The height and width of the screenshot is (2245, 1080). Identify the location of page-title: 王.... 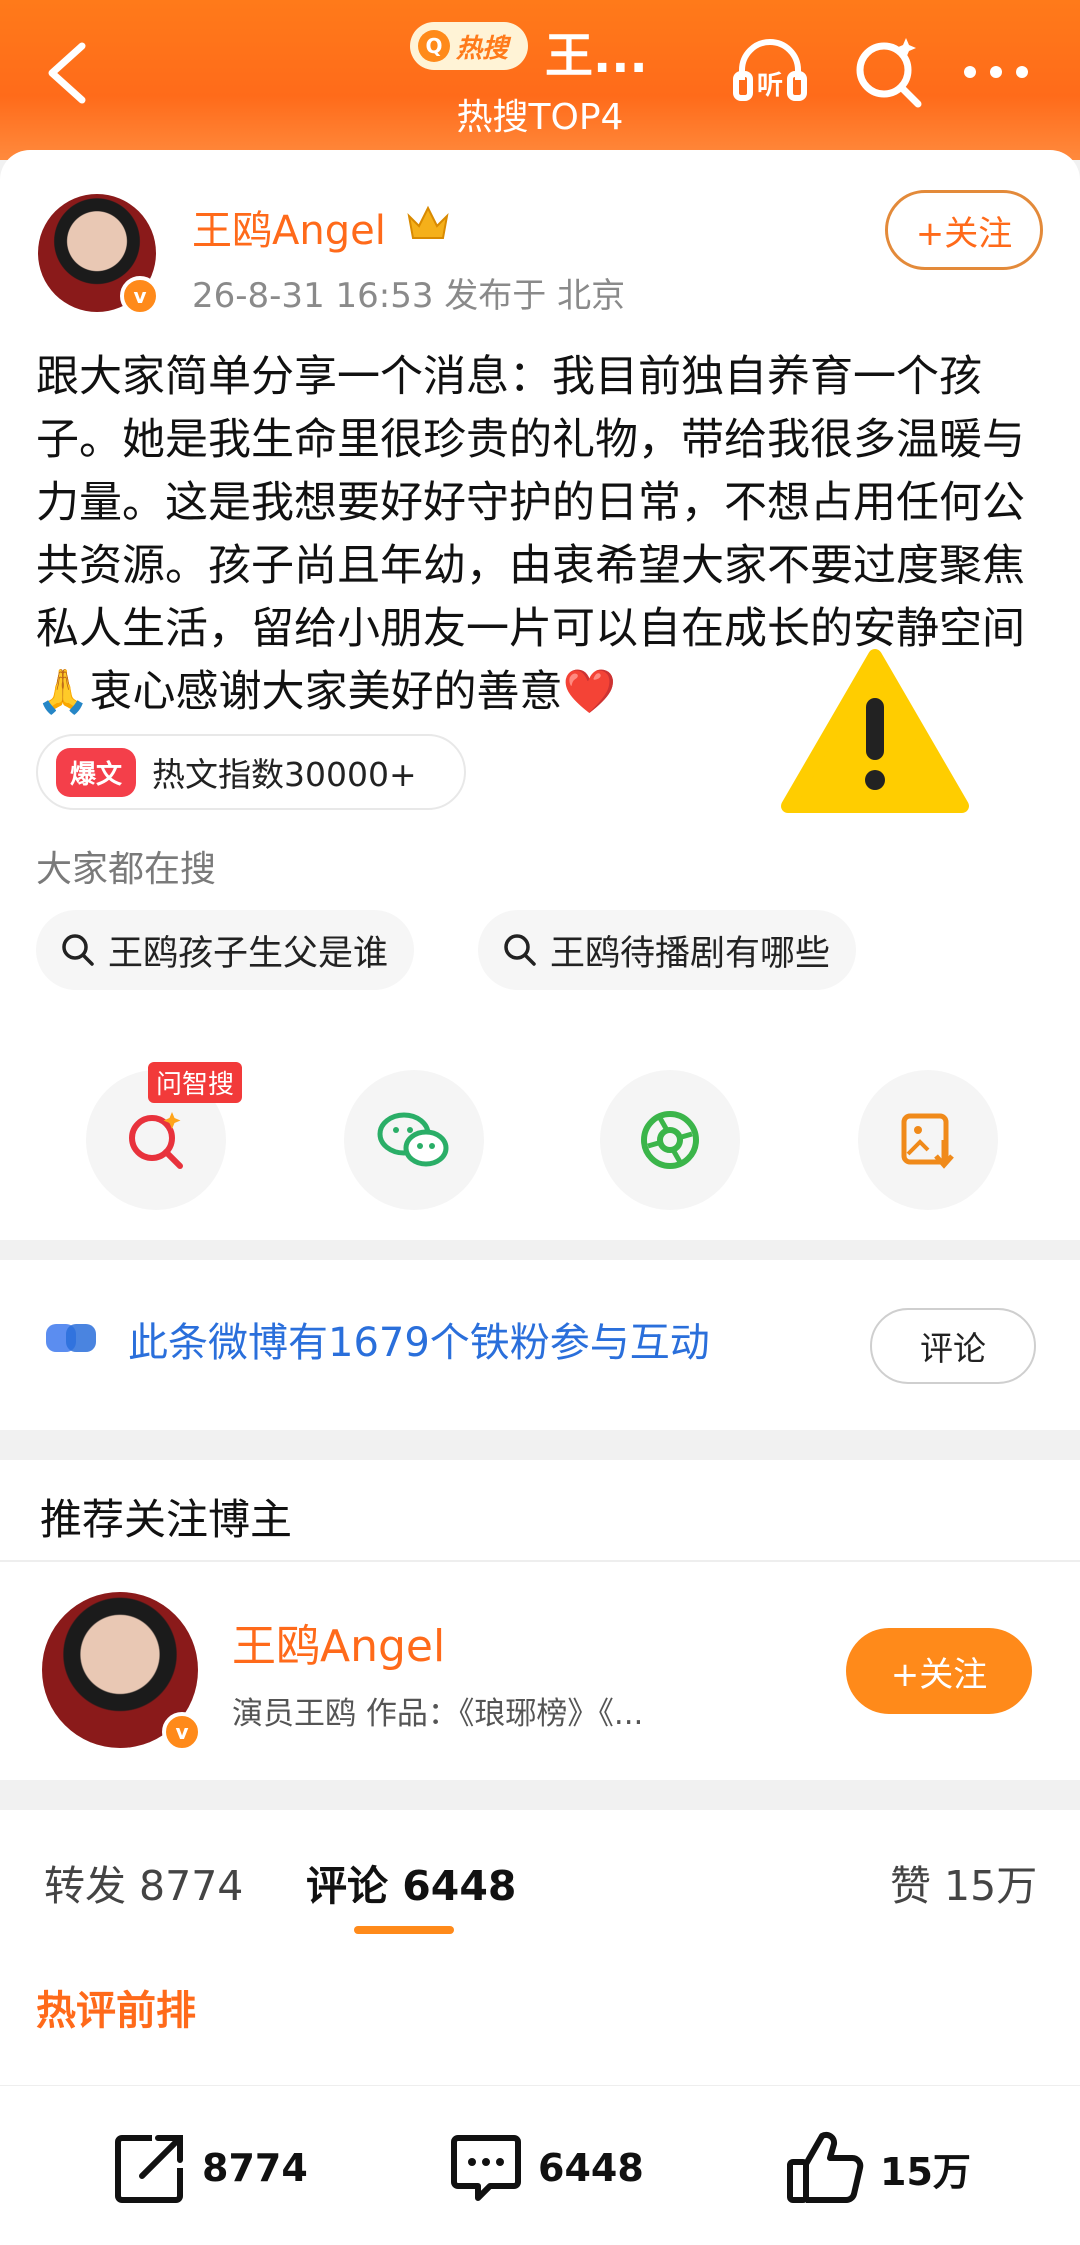
(596, 56).